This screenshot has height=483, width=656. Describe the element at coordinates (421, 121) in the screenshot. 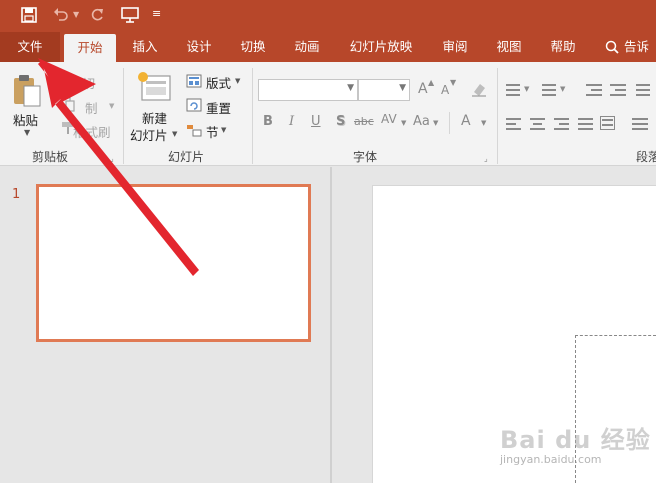

I see `change-case-button: Aa` at that location.